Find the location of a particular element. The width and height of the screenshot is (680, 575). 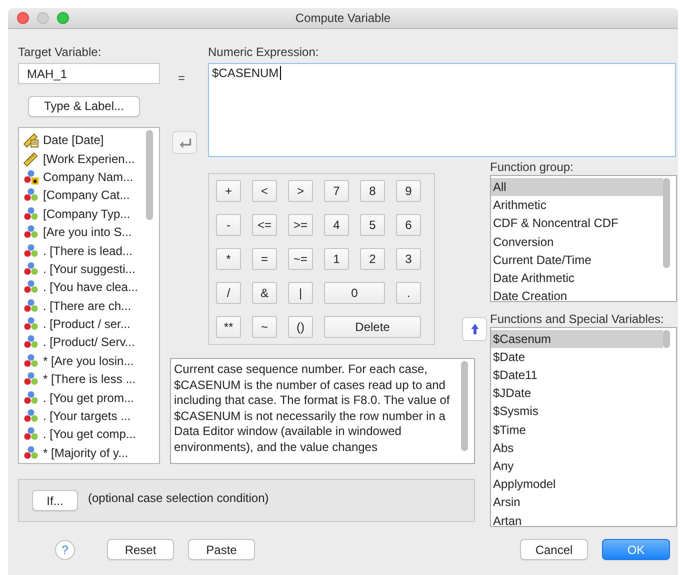

insert-function-button is located at coordinates (474, 329).